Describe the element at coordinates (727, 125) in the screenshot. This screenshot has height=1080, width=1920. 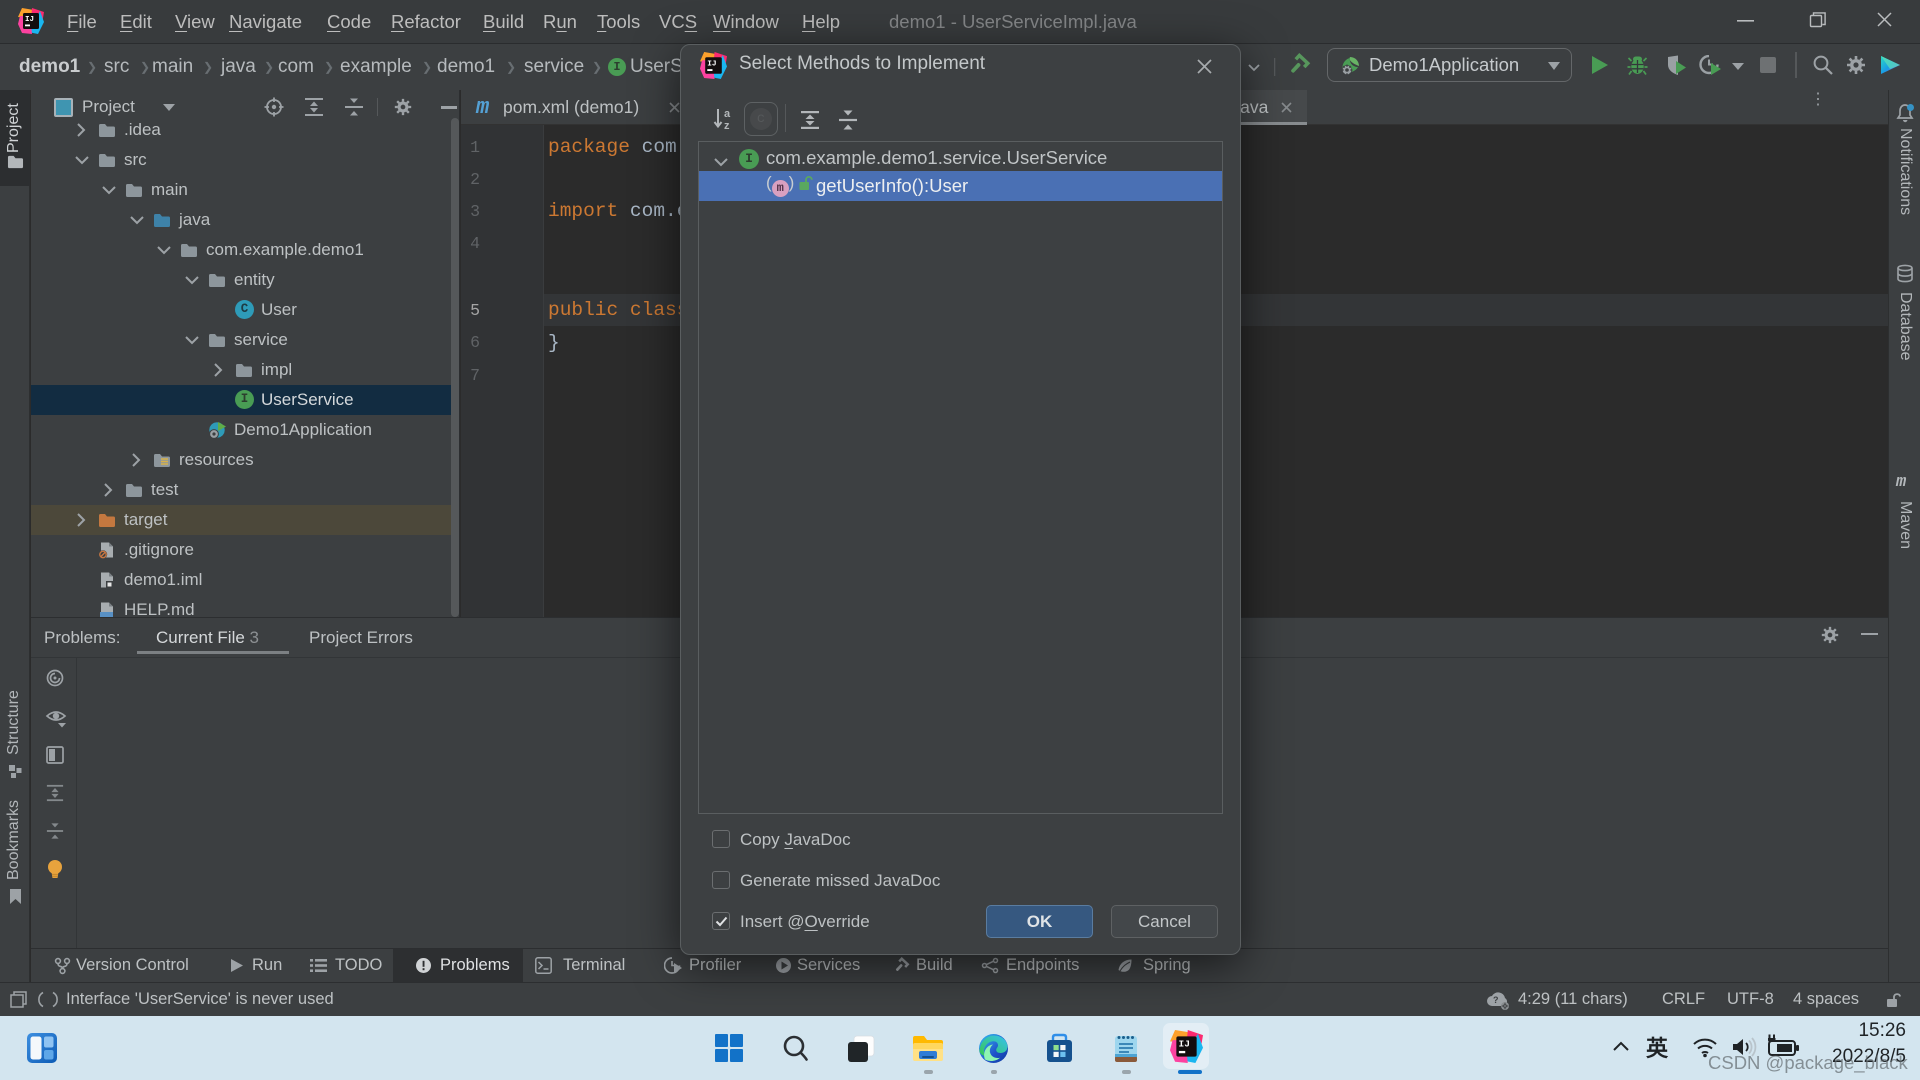
I see `svg-text: z` at that location.